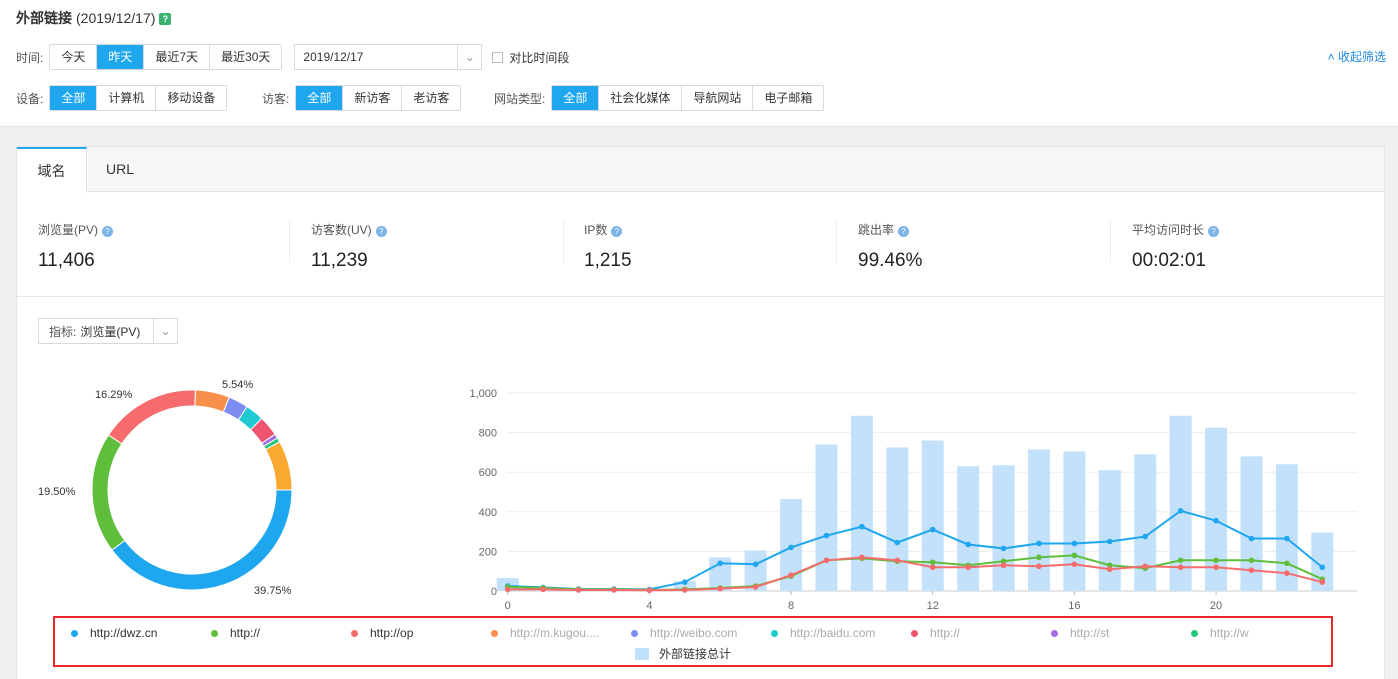  Describe the element at coordinates (191, 98) in the screenshot. I see `device-button-2: 移动设备` at that location.